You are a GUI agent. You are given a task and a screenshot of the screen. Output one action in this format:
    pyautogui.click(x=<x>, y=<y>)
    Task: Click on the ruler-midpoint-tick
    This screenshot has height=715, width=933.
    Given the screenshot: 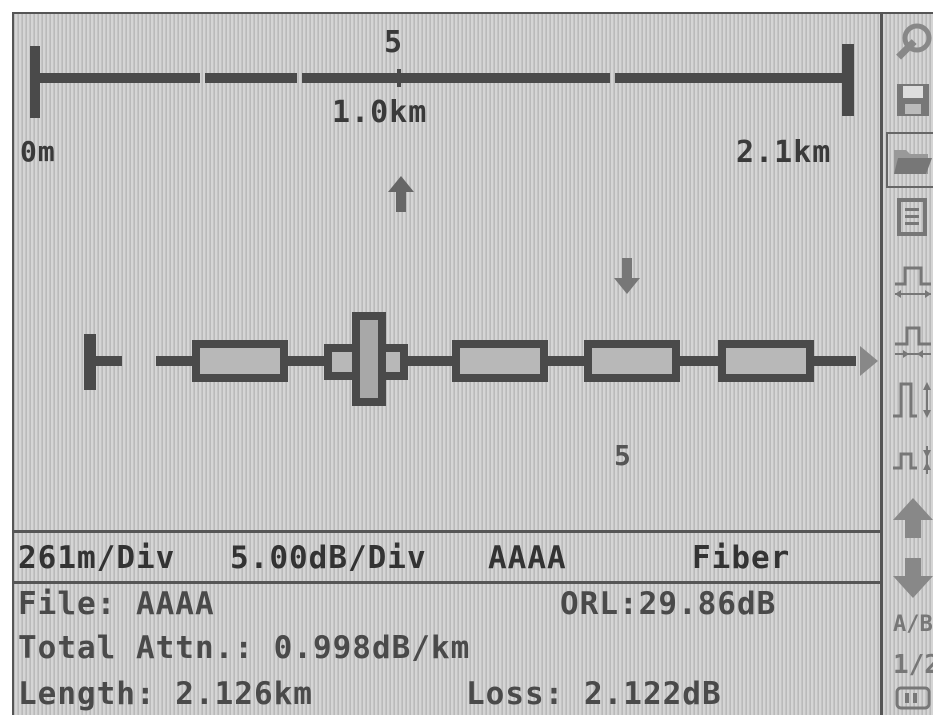 What is the action you would take?
    pyautogui.click(x=399, y=78)
    